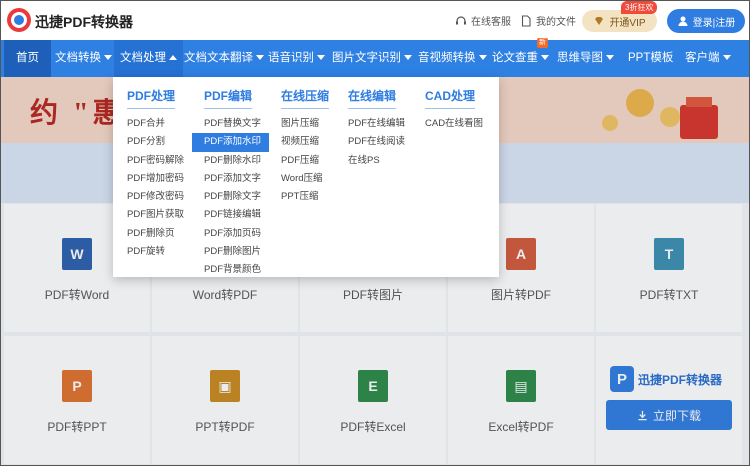  Describe the element at coordinates (236, 234) in the screenshot. I see `menu-item: PDF添加页码` at that location.